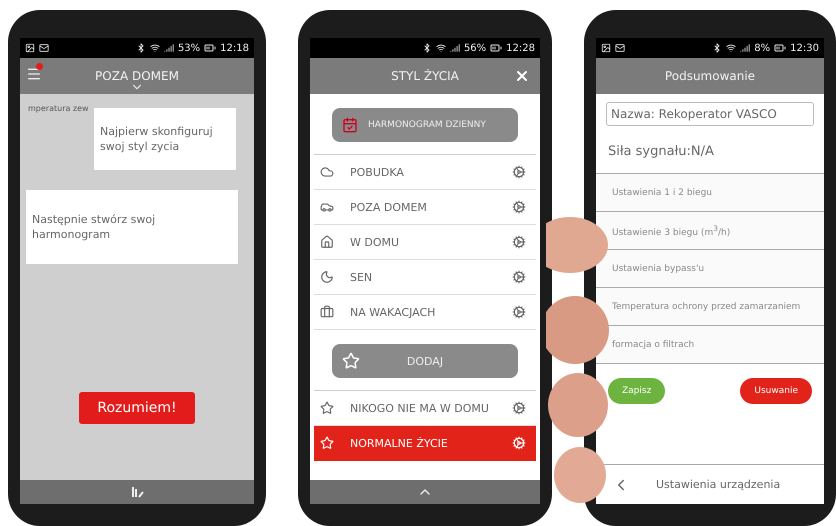  What do you see at coordinates (718, 484) in the screenshot?
I see `footer-title: Ustawienia urządzenia` at bounding box center [718, 484].